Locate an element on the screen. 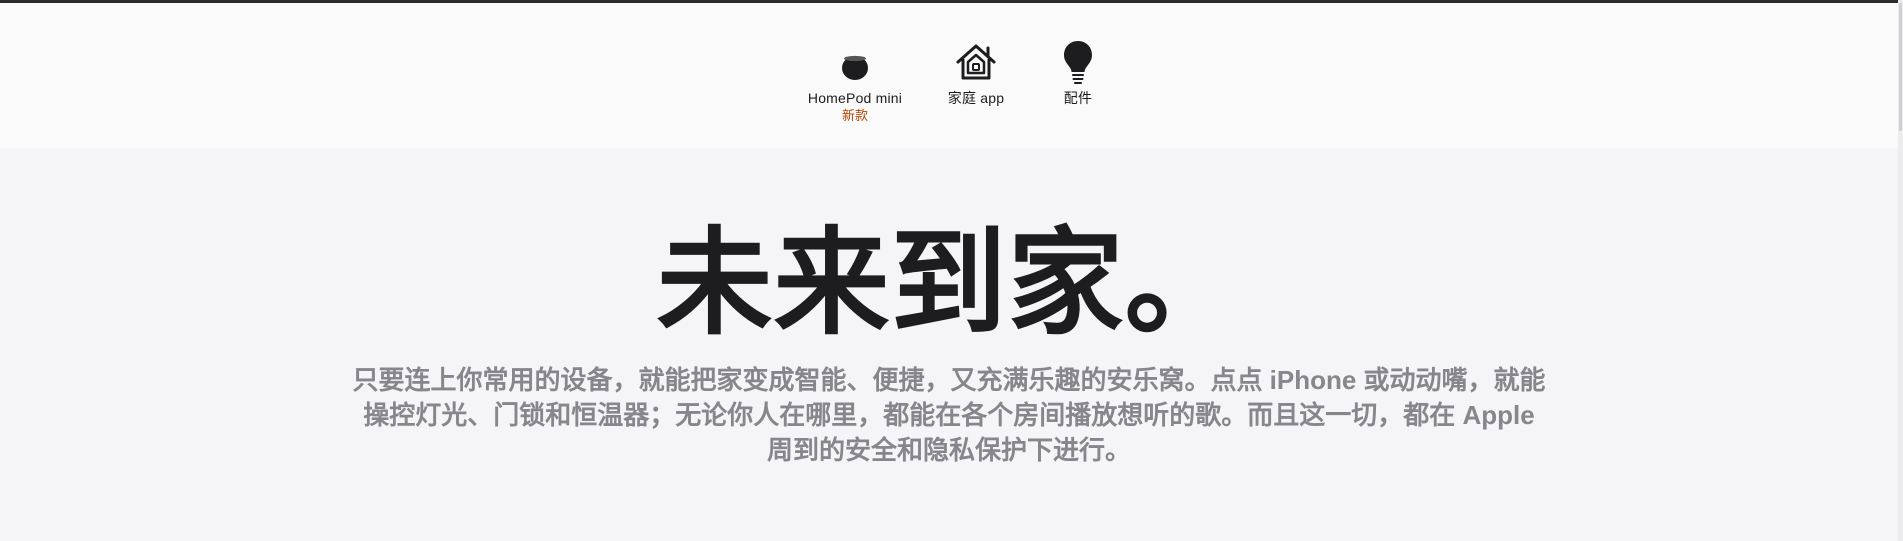  chapter-nav-homepod-mini: HomePod mini 新款 is located at coordinates (855, 80).